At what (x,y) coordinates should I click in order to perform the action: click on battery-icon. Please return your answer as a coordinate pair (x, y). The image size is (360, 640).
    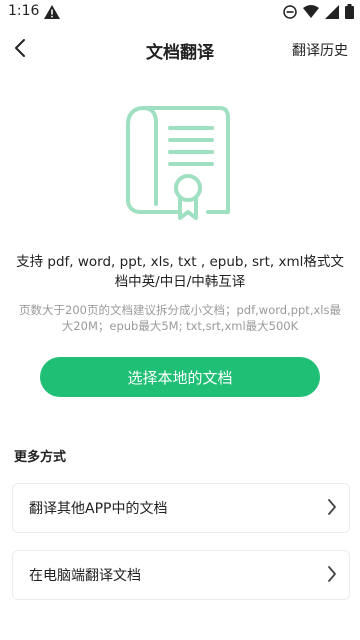
    Looking at the image, I should click on (349, 13).